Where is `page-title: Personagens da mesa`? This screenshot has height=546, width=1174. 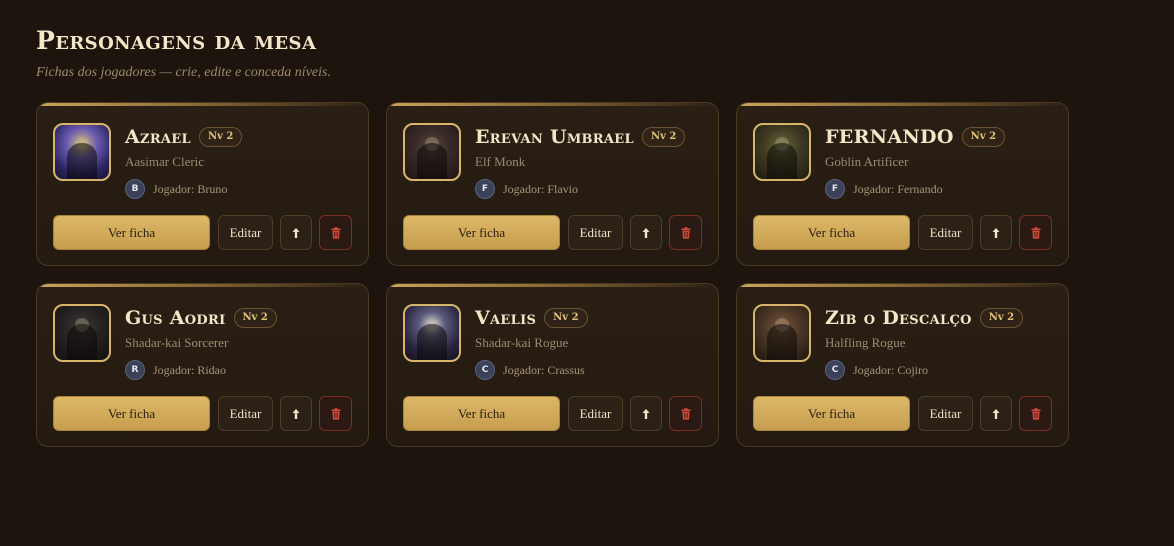
page-title: Personagens da mesa is located at coordinates (176, 40).